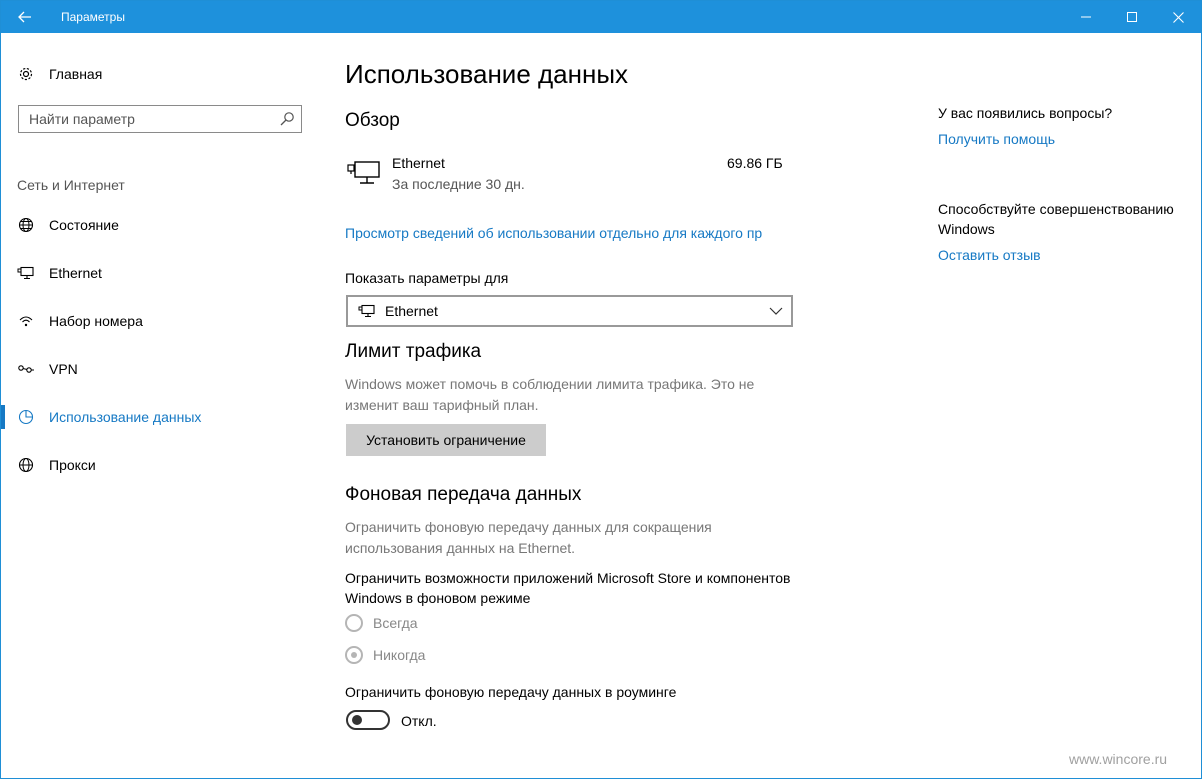 The width and height of the screenshot is (1202, 779). I want to click on gear-icon, so click(26, 74).